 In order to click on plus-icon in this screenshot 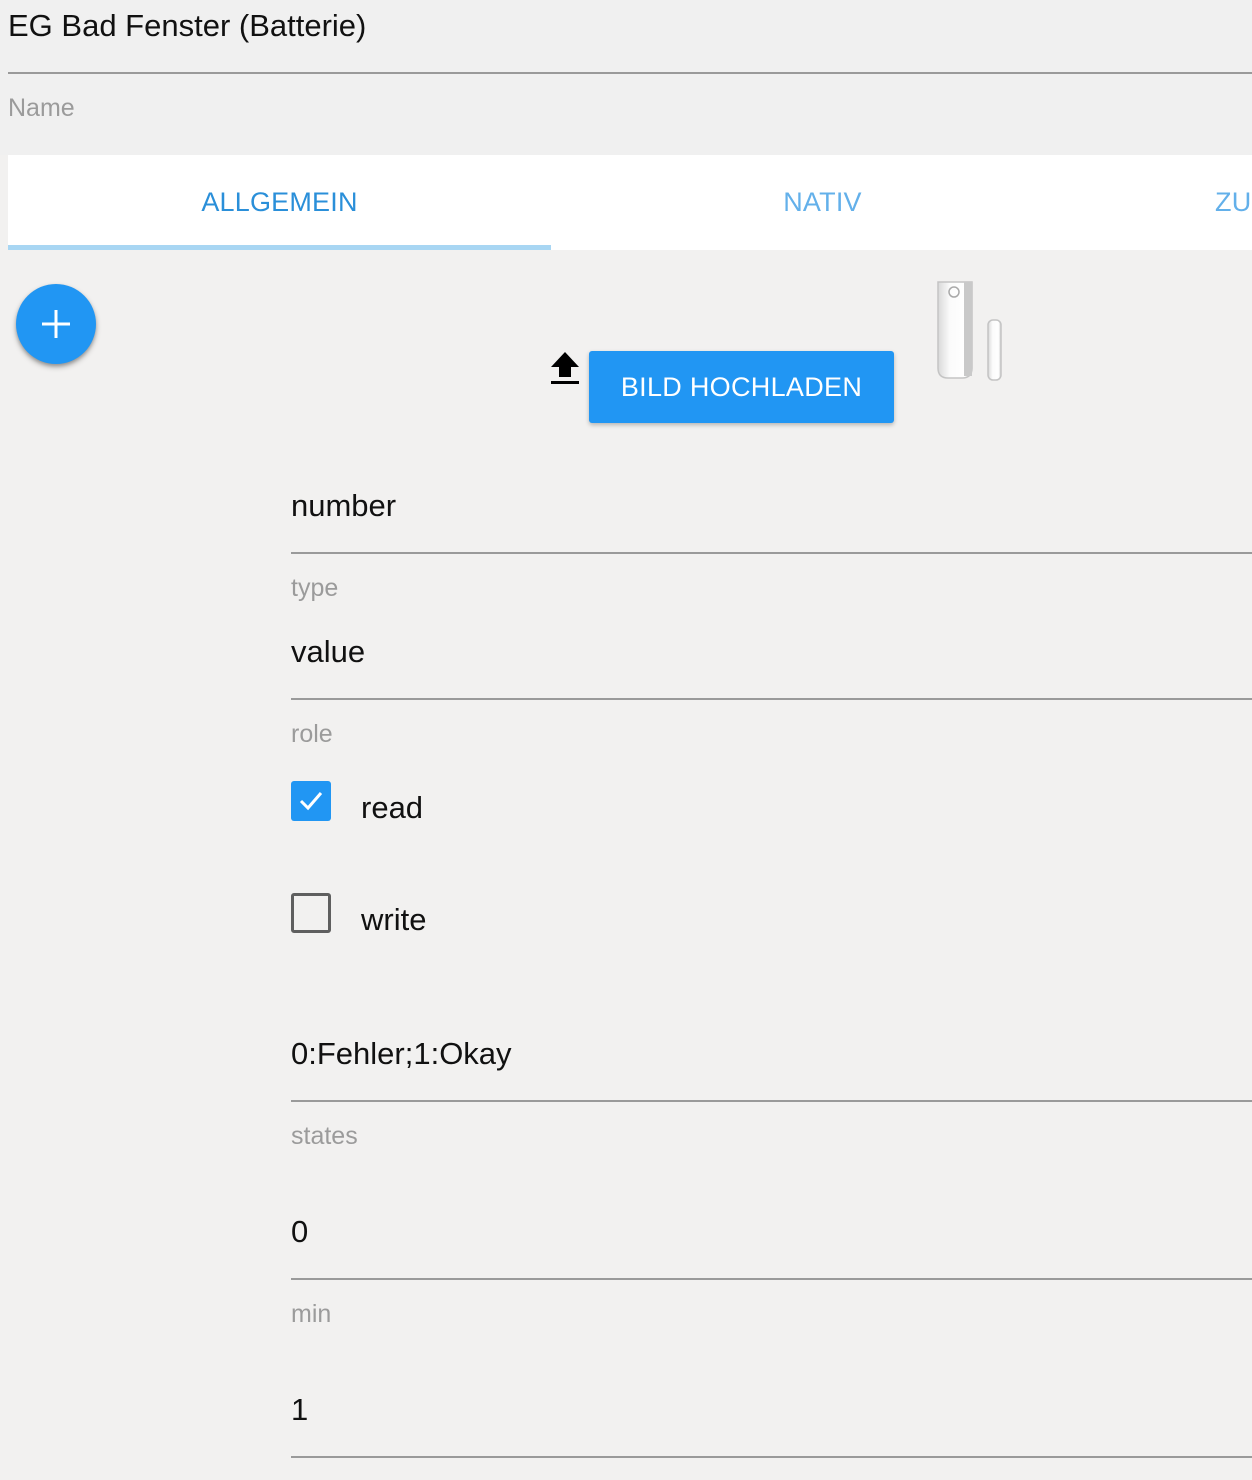, I will do `click(56, 324)`.